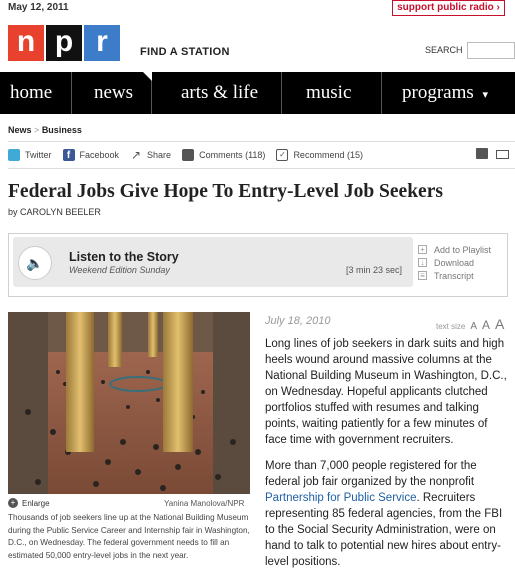  What do you see at coordinates (38, 155) in the screenshot?
I see `twitter-label: Twitter` at bounding box center [38, 155].